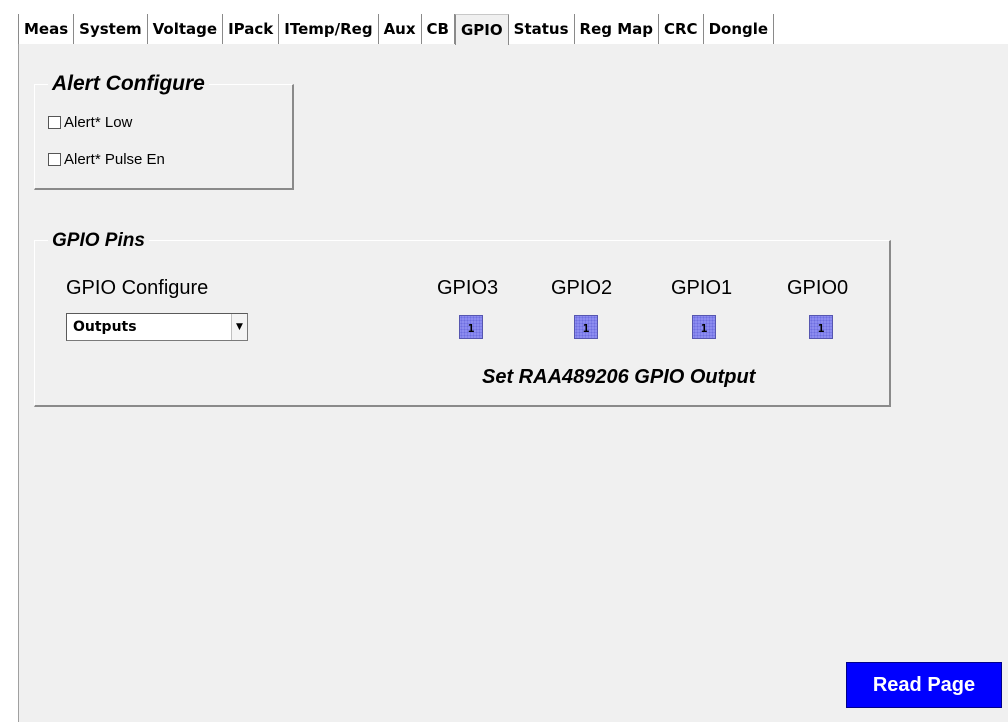 Image resolution: width=1008 pixels, height=722 pixels. I want to click on tab-crc: CRC, so click(681, 29).